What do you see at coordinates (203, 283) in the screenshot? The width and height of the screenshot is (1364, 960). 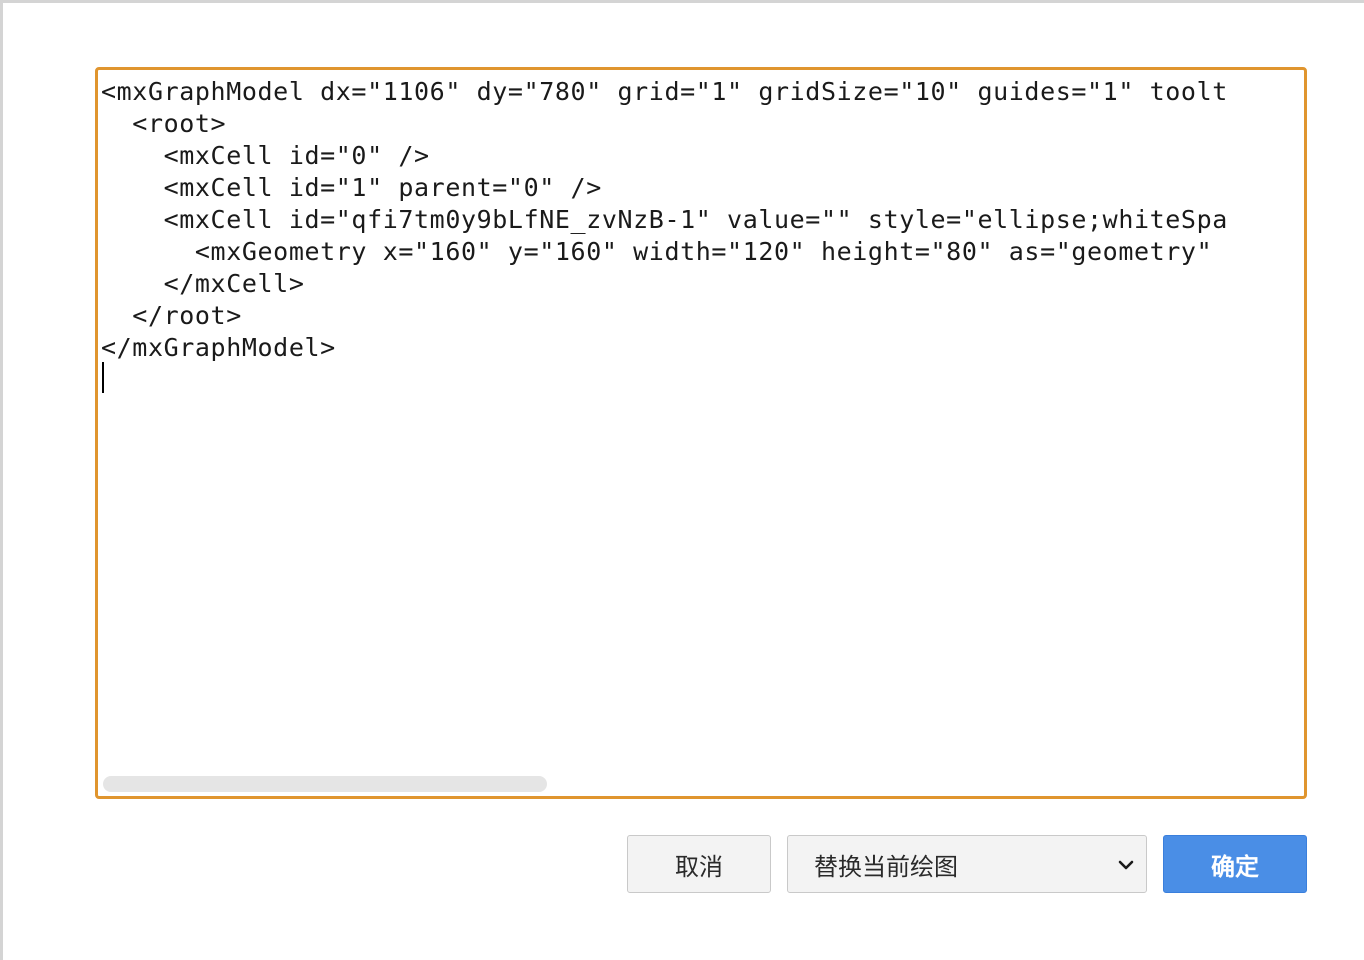 I see `code-line: </mxCell>` at bounding box center [203, 283].